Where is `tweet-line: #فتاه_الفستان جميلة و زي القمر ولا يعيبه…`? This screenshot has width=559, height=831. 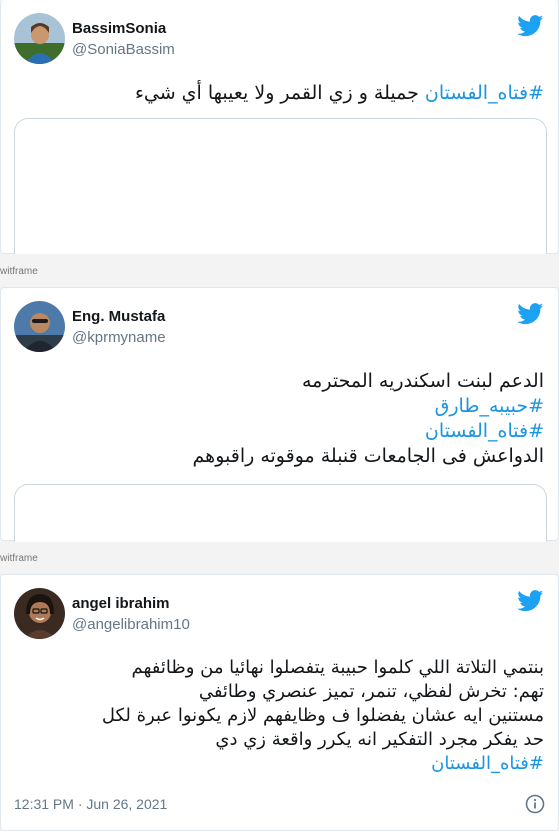
tweet-line: #فتاه_الفستان جميلة و زي القمر ولا يعيبه… is located at coordinates (279, 93).